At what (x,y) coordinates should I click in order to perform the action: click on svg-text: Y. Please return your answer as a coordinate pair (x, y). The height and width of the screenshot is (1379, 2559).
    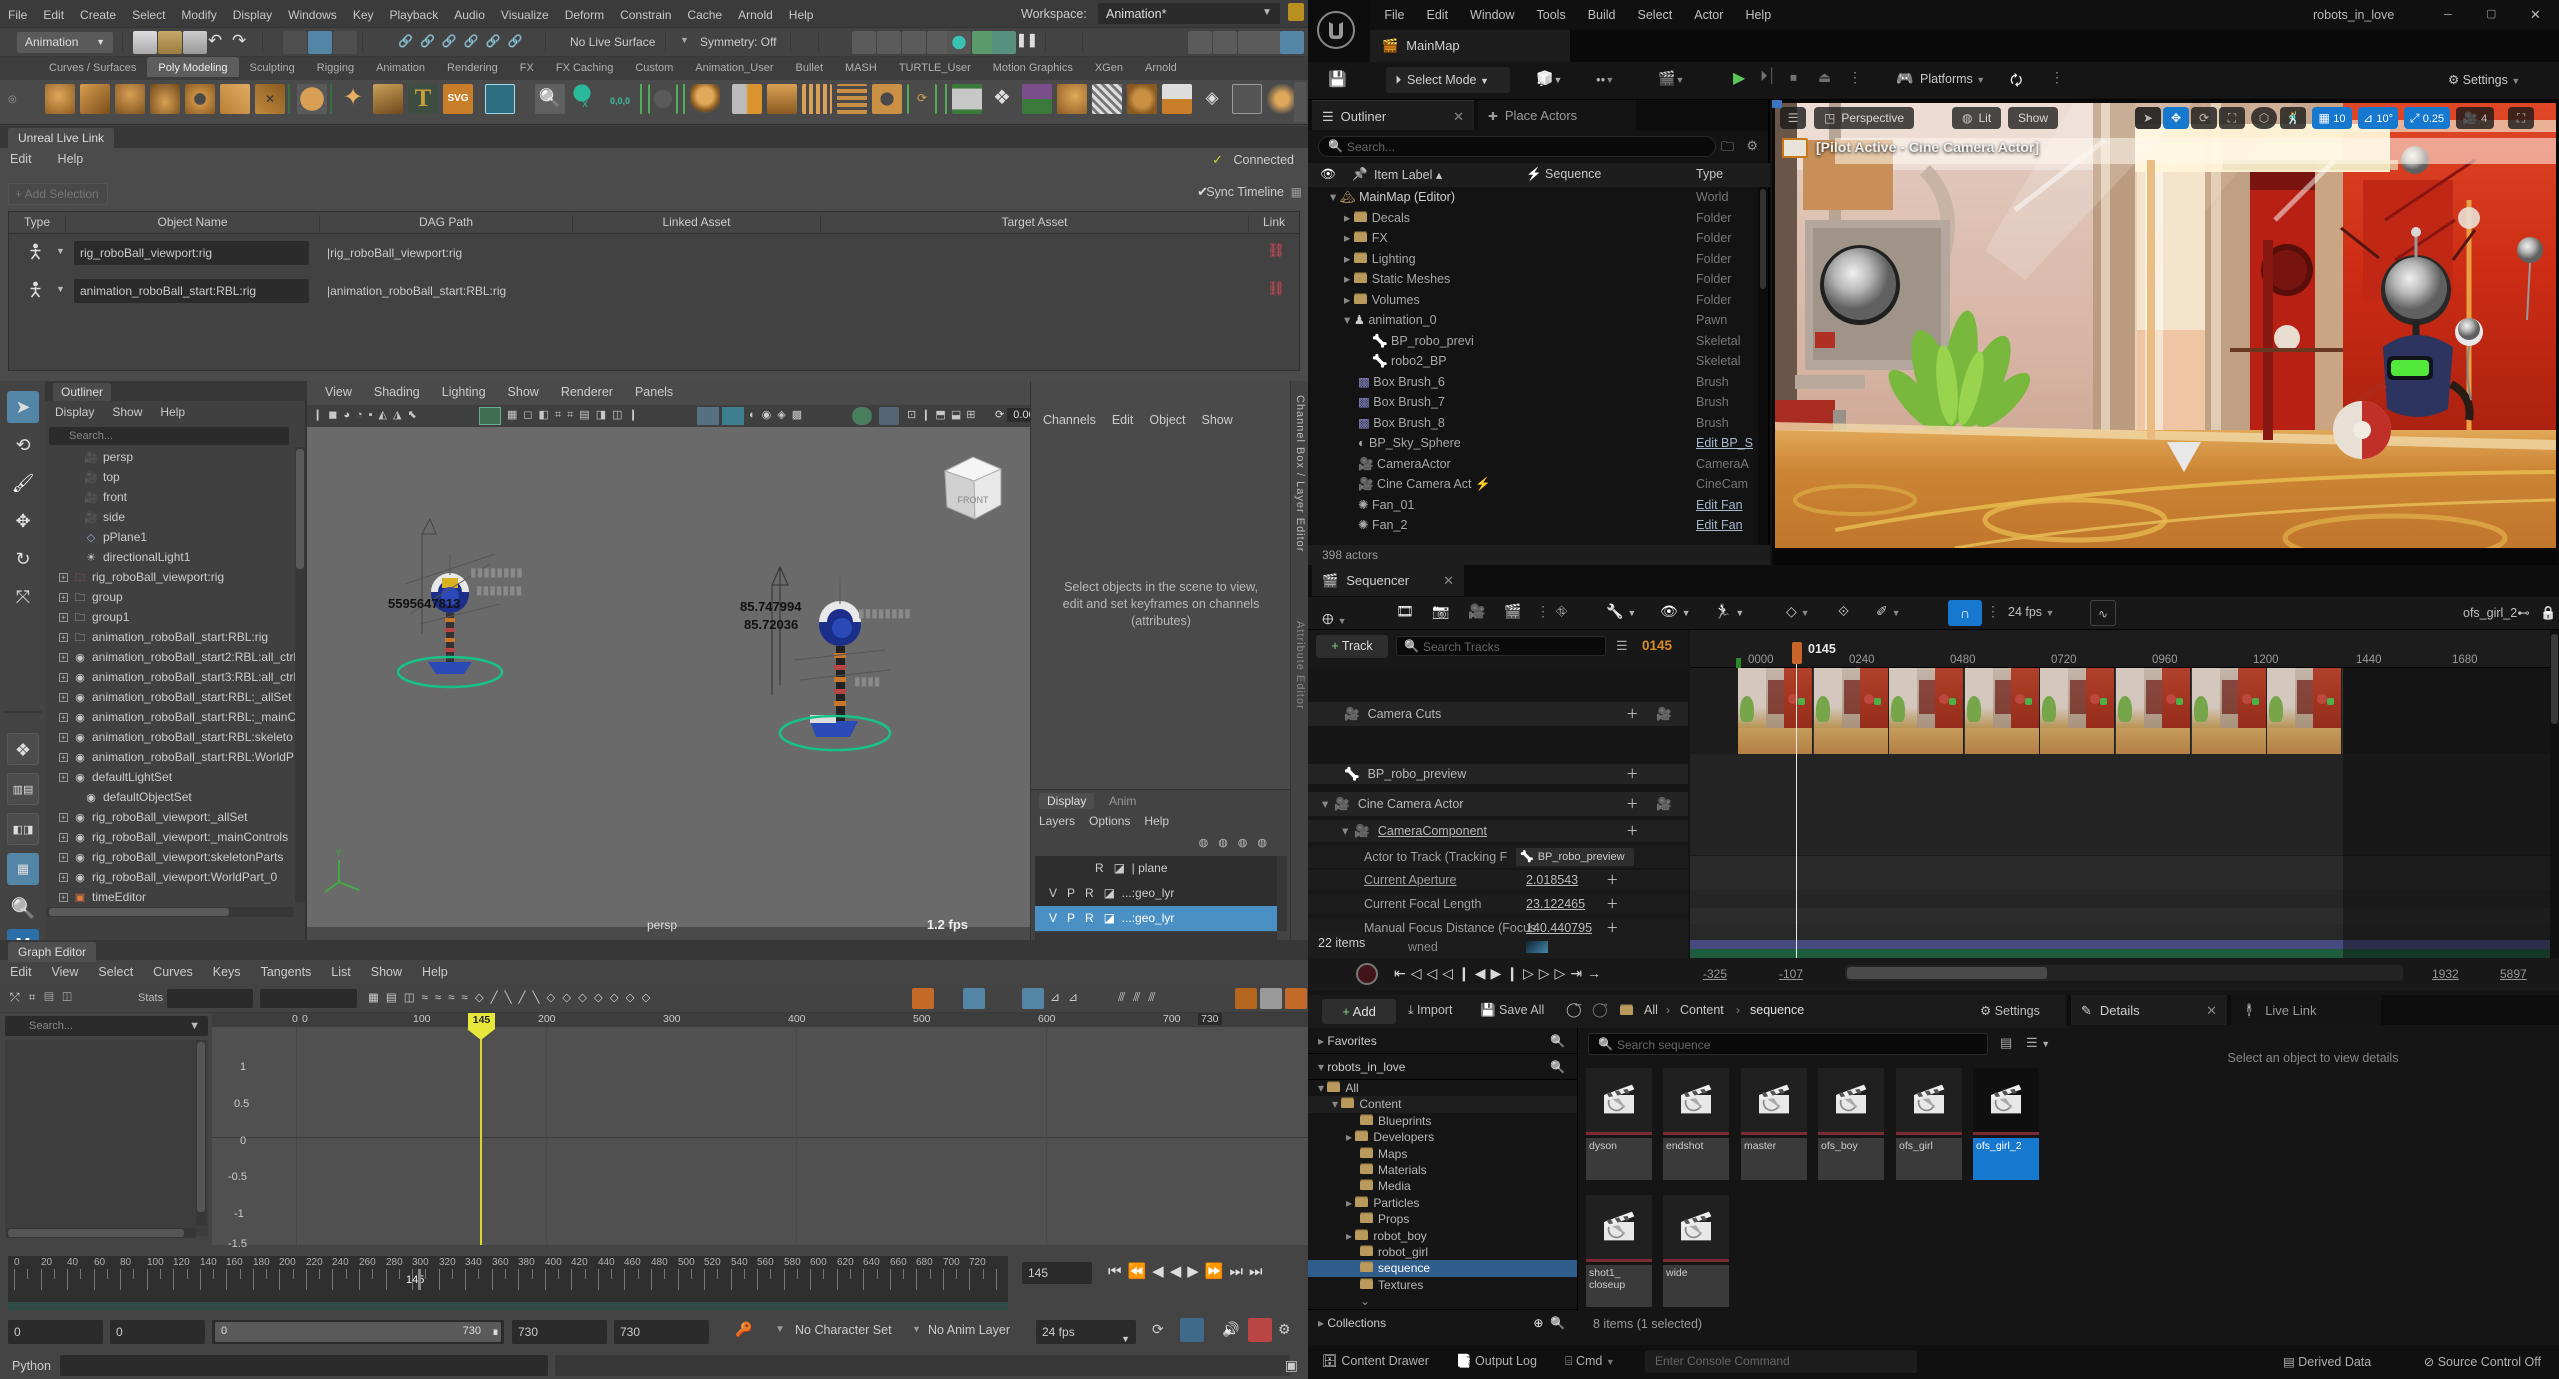
    Looking at the image, I should click on (338, 853).